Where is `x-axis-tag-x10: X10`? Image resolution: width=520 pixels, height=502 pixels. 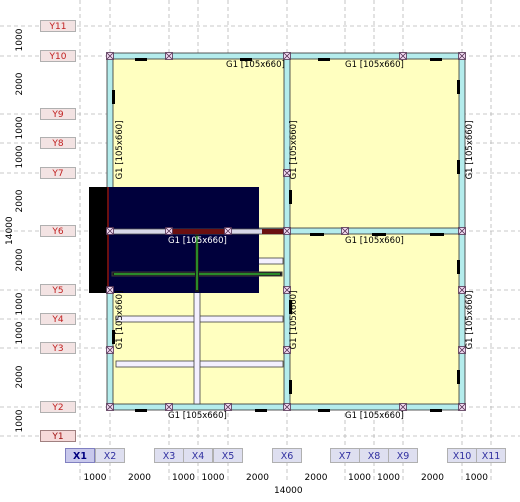
x-axis-tag-x10: X10 is located at coordinates (462, 455).